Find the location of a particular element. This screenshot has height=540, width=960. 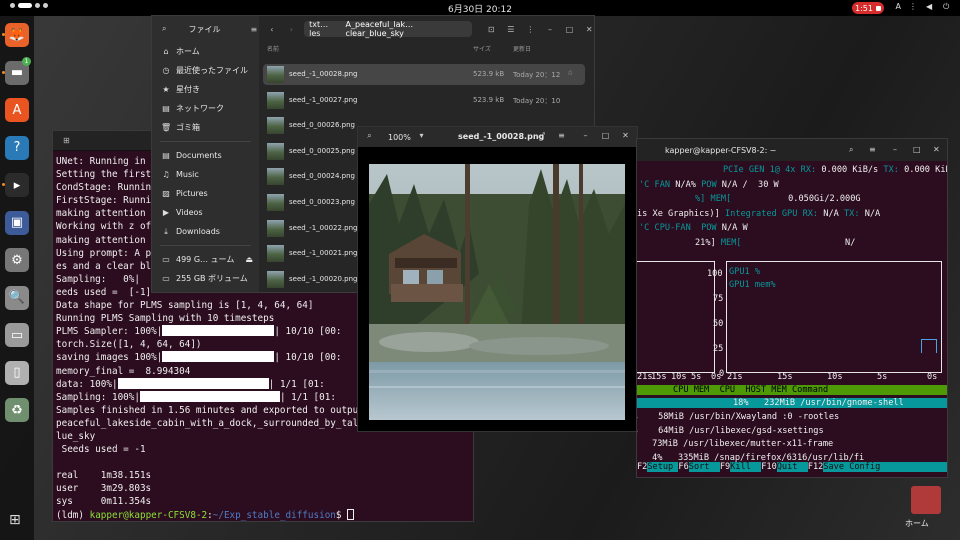

back-icon: ‹ is located at coordinates (272, 29).